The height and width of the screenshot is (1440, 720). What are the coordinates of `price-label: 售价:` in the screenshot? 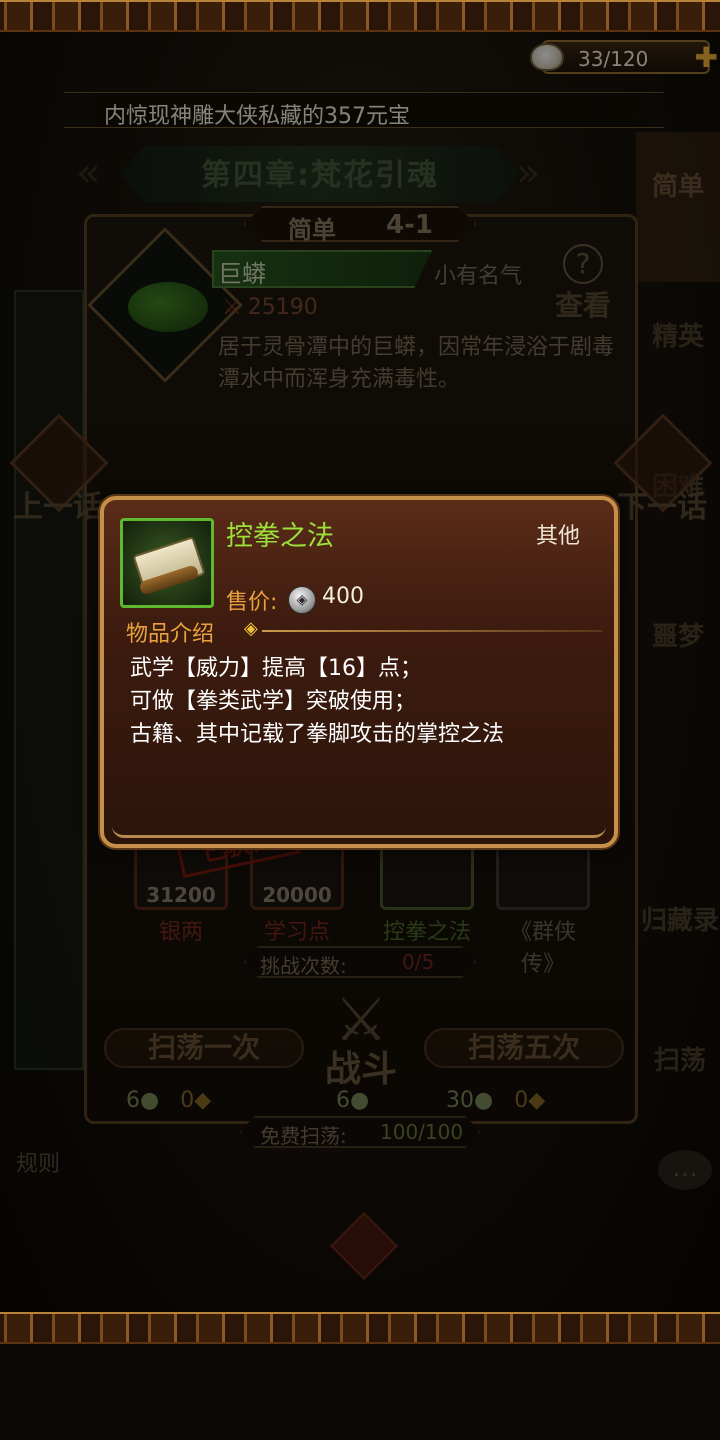 It's located at (252, 602).